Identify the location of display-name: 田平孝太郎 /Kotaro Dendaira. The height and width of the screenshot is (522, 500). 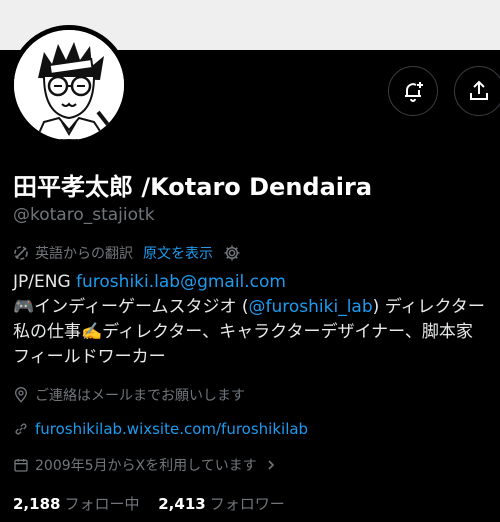
(193, 187).